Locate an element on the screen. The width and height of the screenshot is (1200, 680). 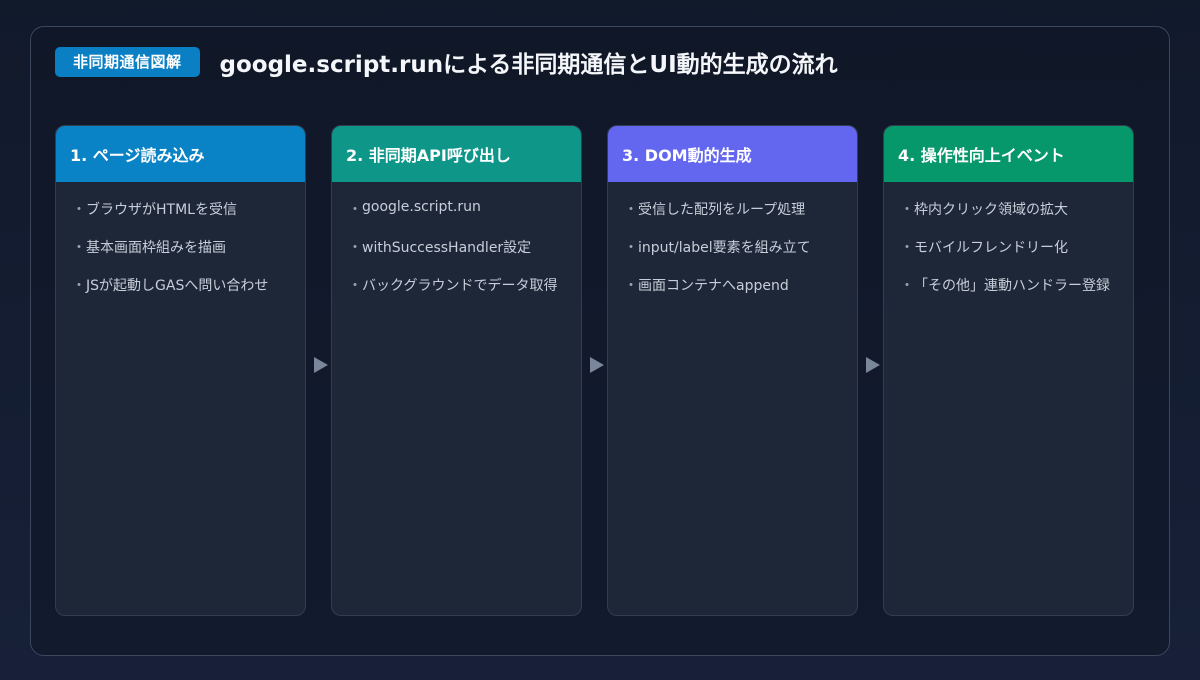
step-item: ・ブラウザがHTMLを受信 is located at coordinates (188, 218).